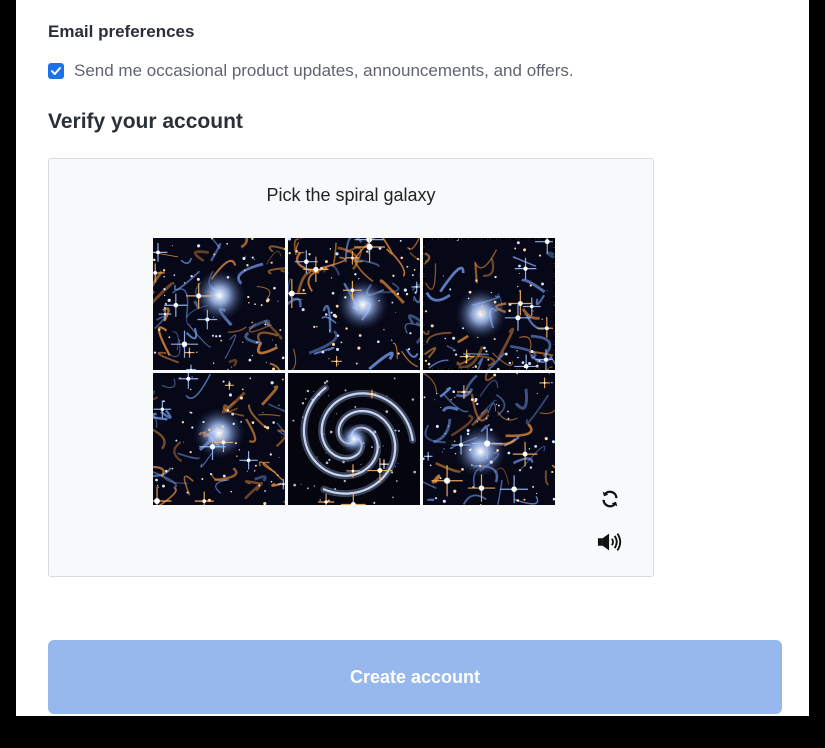 The height and width of the screenshot is (748, 825). I want to click on audio-icon, so click(609, 542).